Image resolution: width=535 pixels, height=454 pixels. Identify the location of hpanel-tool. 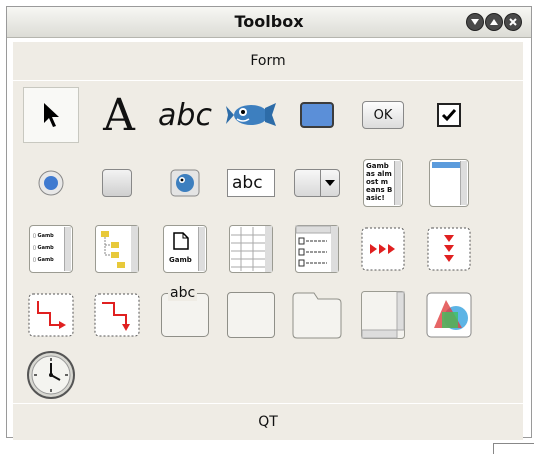
(51, 315).